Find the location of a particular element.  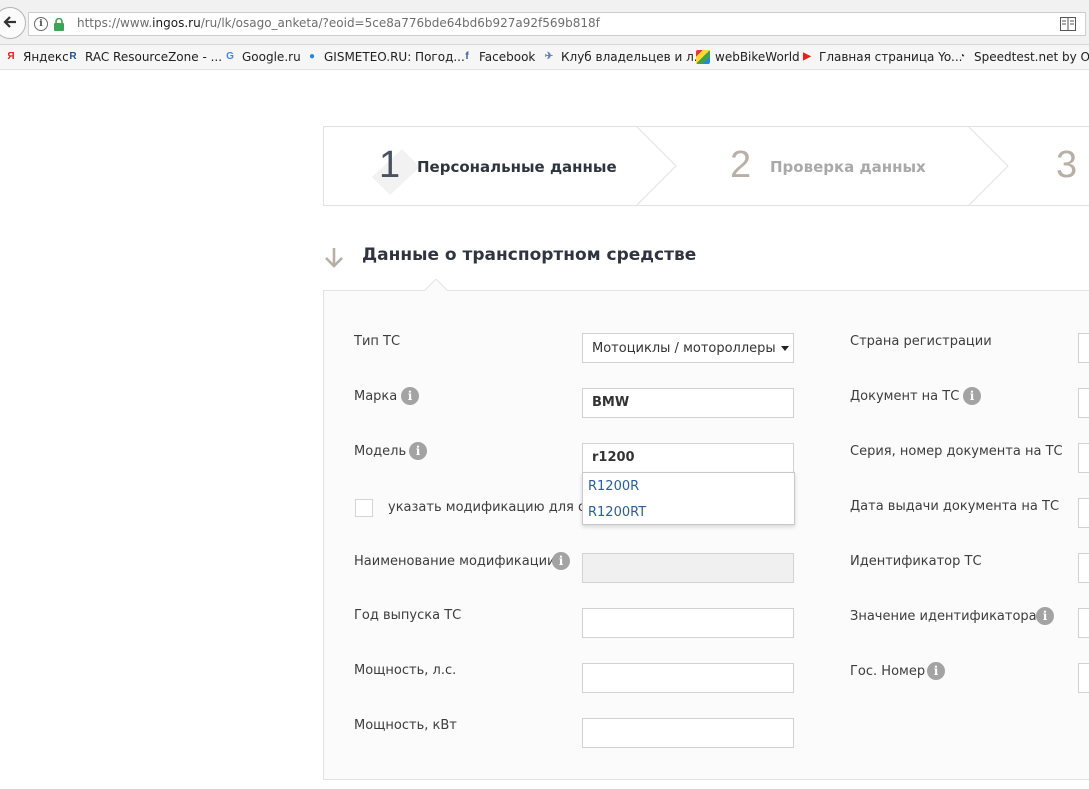

bookmark-item: Я Яндекс is located at coordinates (36, 57).